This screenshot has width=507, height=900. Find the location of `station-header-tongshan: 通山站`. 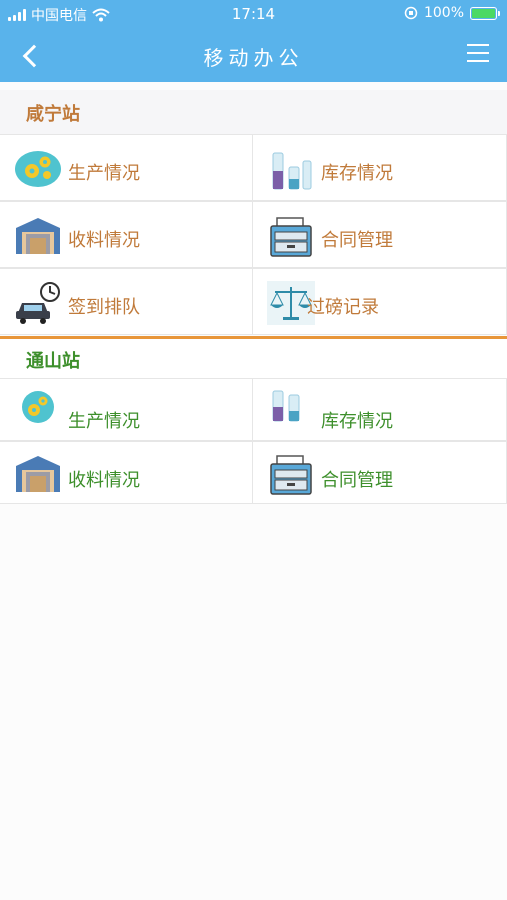

station-header-tongshan: 通山站 is located at coordinates (253, 359).